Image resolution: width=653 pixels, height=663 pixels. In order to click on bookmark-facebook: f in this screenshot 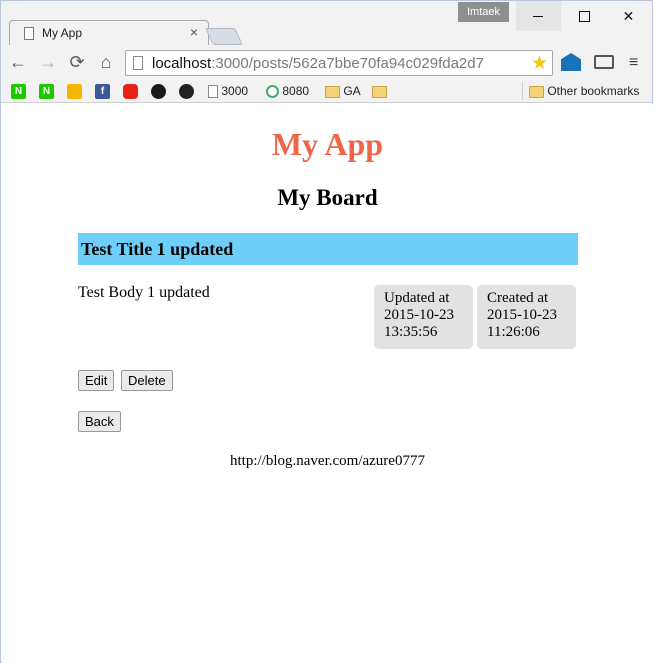, I will do `click(102, 91)`.